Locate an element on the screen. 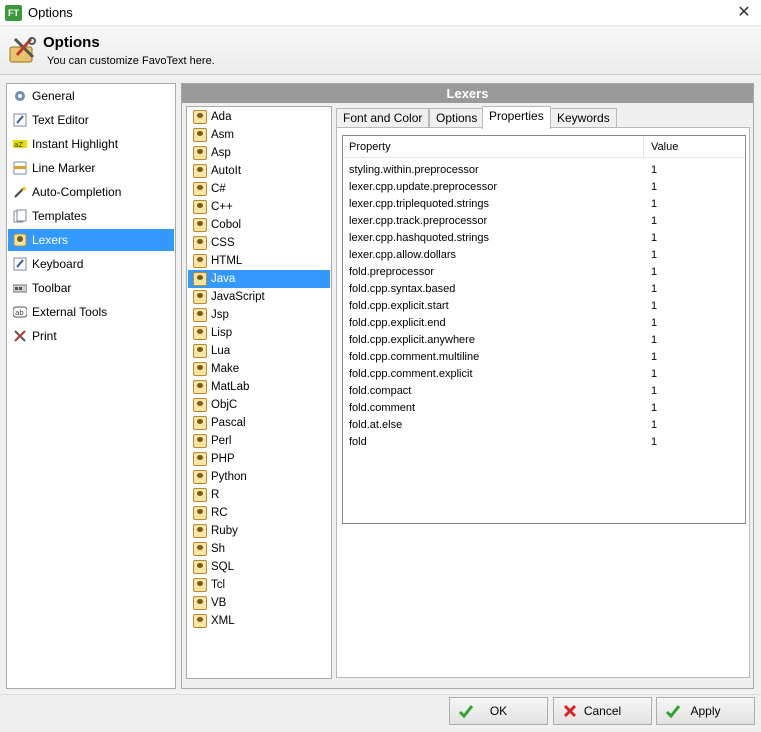  svg-text: ab is located at coordinates (19, 313).